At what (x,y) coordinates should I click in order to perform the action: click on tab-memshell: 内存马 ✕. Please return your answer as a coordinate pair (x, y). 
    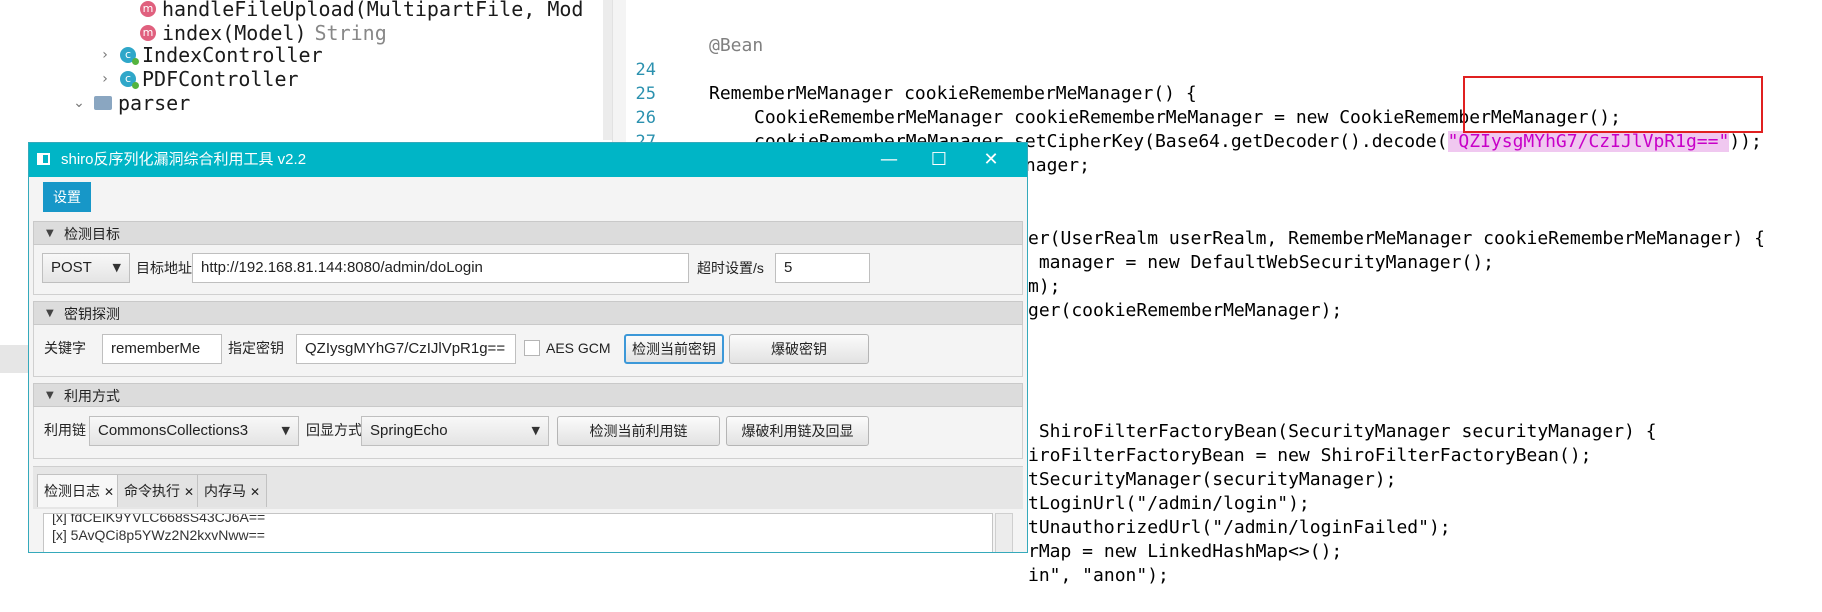
    Looking at the image, I should click on (232, 490).